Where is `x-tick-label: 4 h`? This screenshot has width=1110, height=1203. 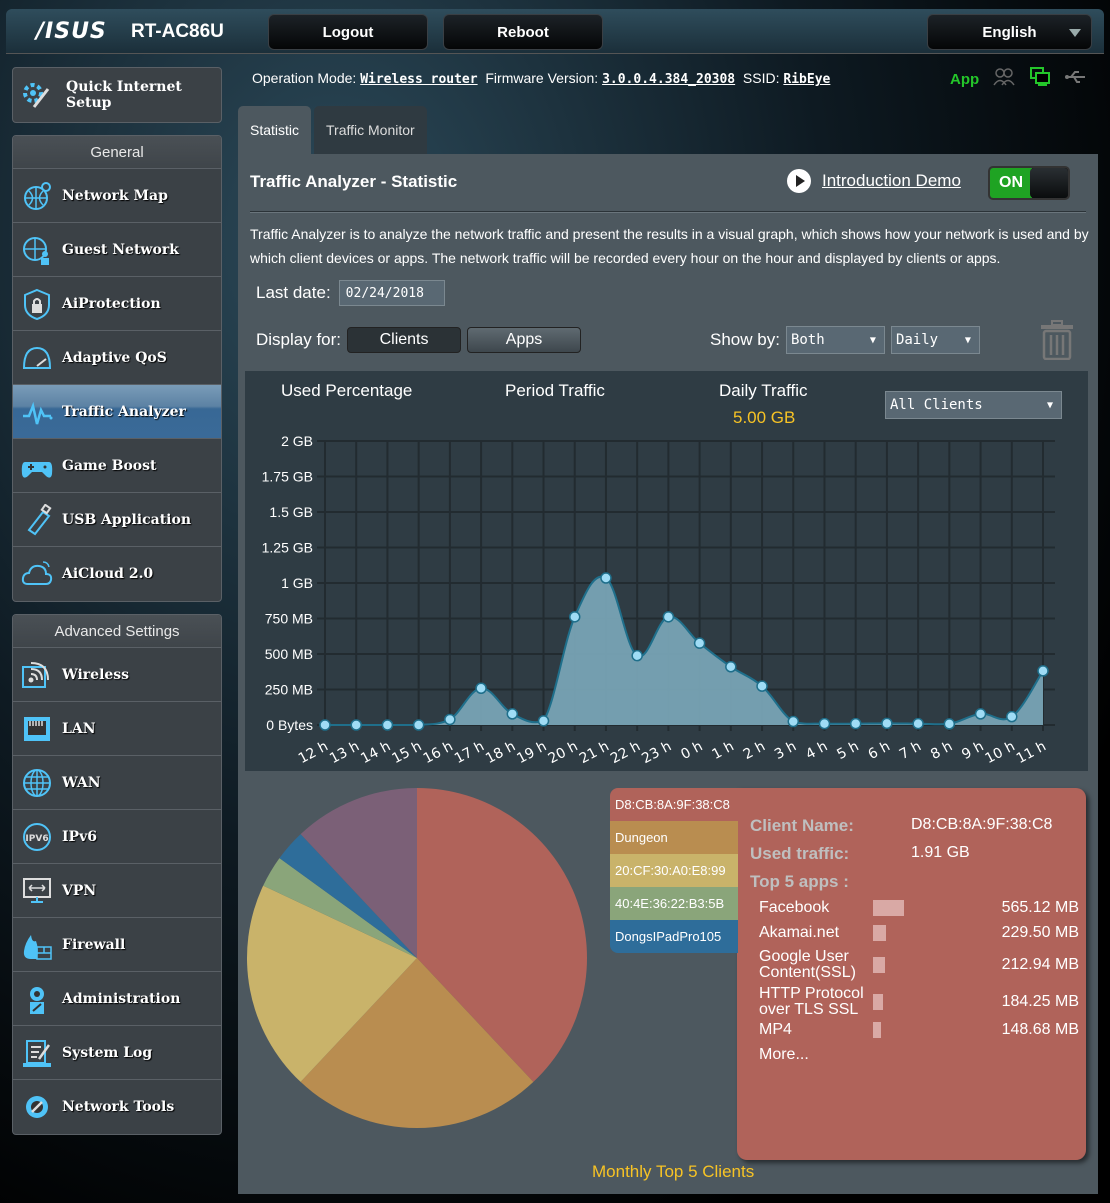
x-tick-label: 4 h is located at coordinates (816, 750).